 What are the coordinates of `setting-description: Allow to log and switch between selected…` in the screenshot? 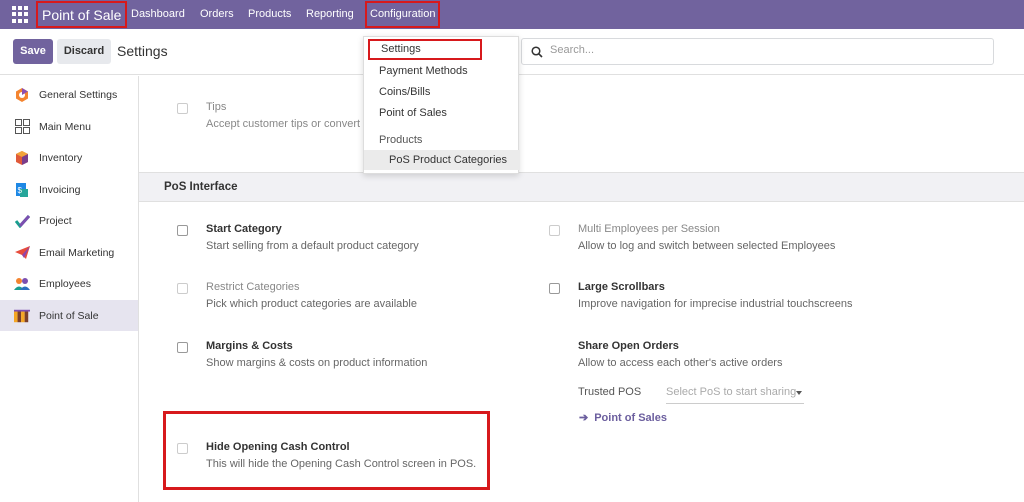 It's located at (707, 246).